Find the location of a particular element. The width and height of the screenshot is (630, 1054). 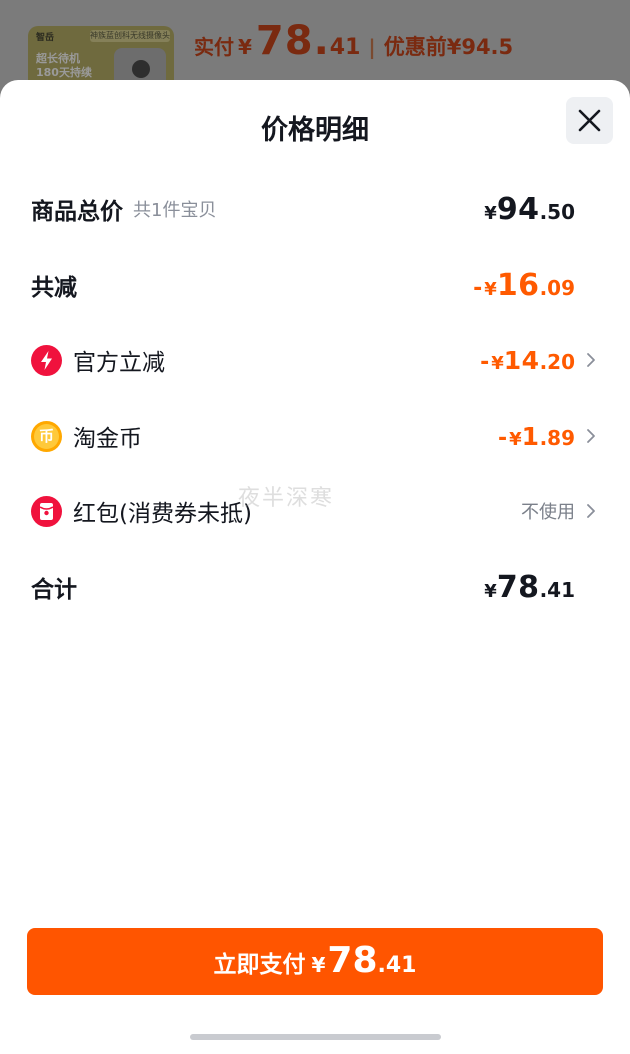

coin-icon: 币 is located at coordinates (46, 436).